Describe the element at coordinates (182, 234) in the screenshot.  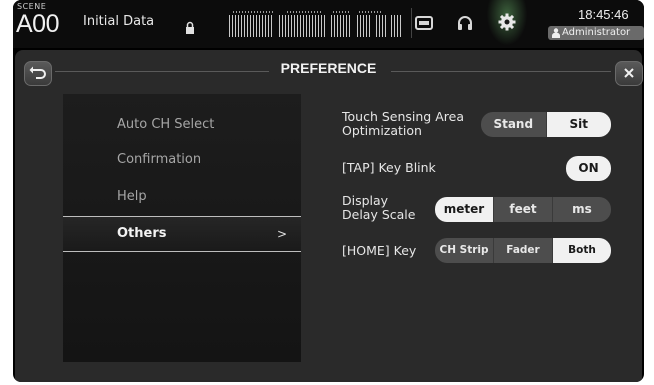
I see `menu-item-others: Others >` at that location.